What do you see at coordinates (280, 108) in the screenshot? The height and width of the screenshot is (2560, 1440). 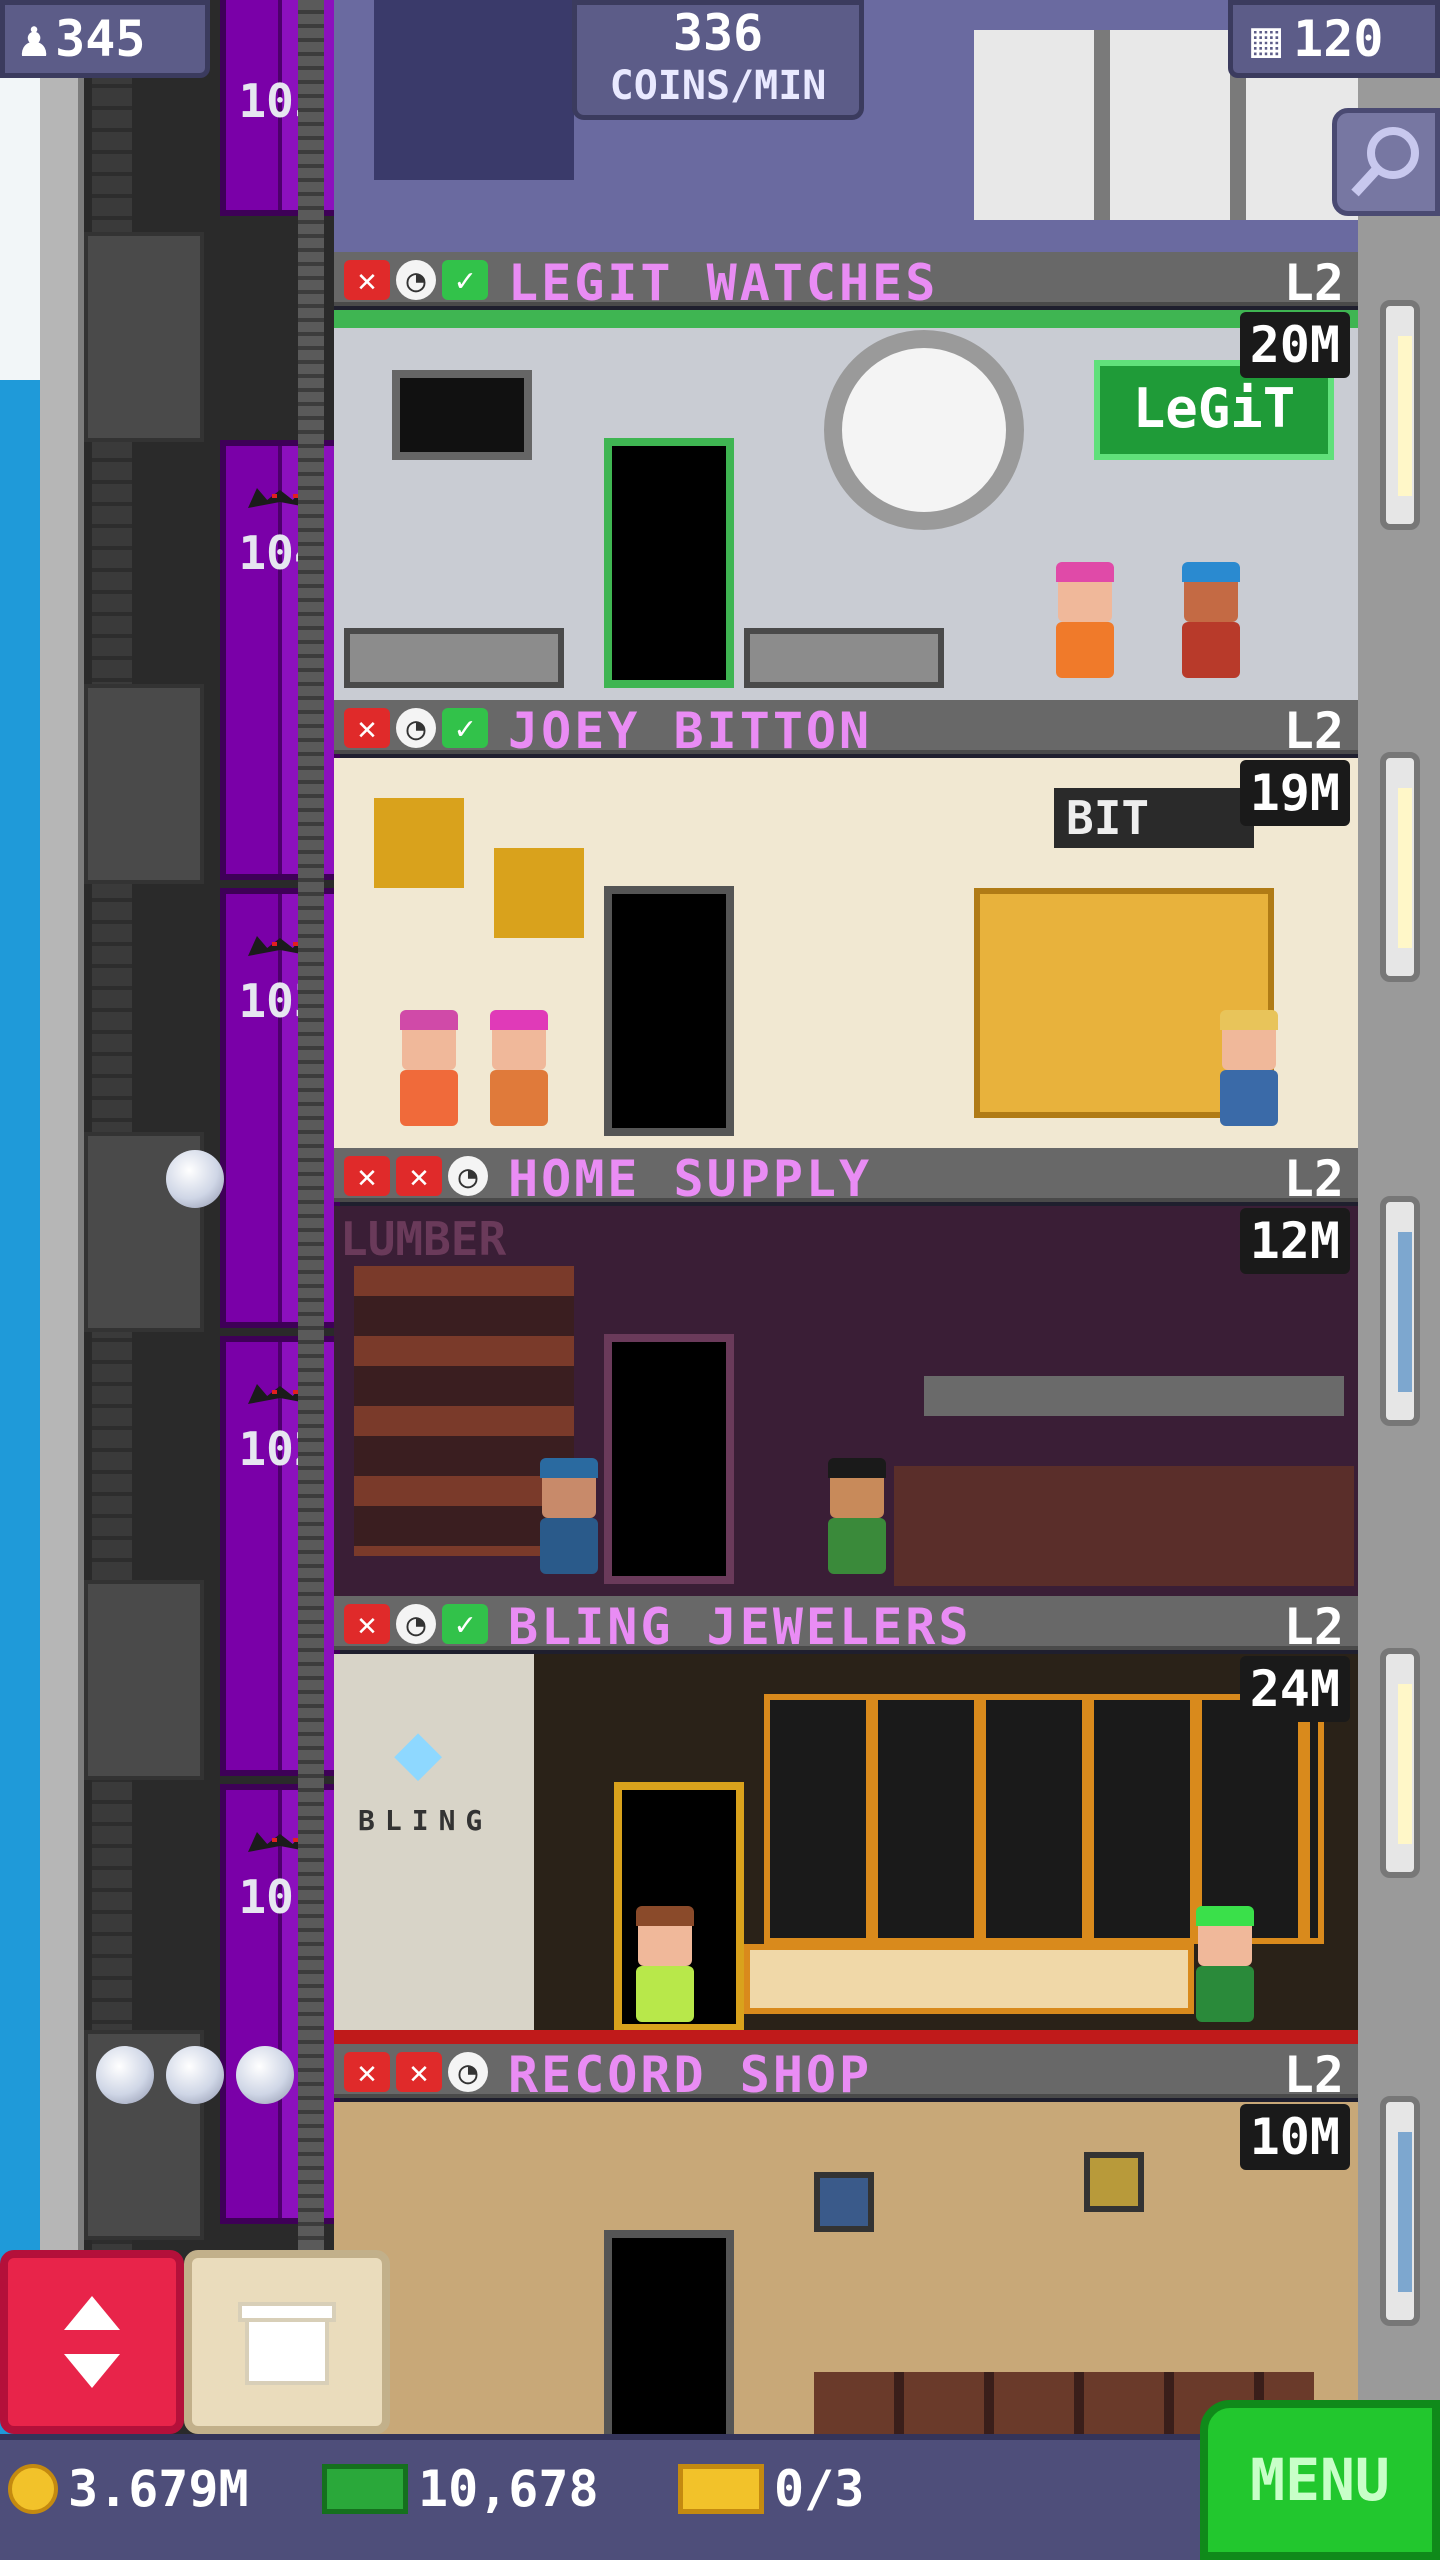 I see `elevator-stop-105: 105` at bounding box center [280, 108].